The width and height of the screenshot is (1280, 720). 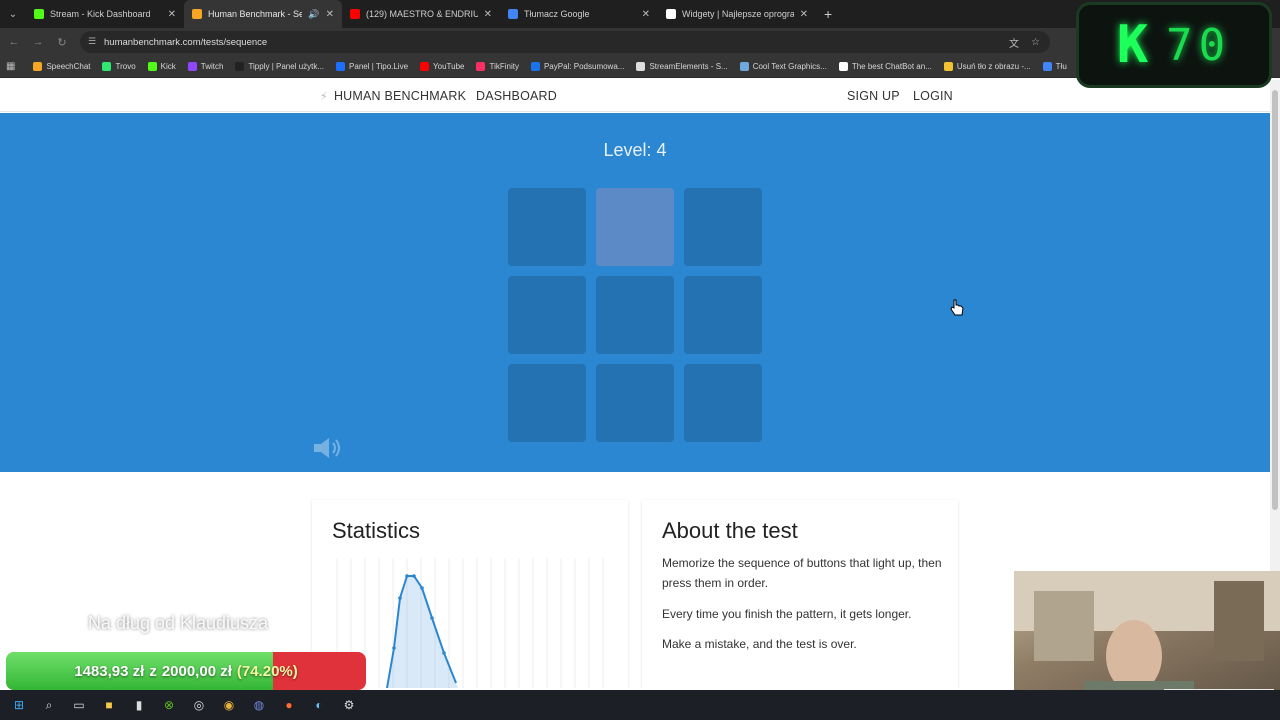 I want to click on bookmark-item: Trovo, so click(x=118, y=66).